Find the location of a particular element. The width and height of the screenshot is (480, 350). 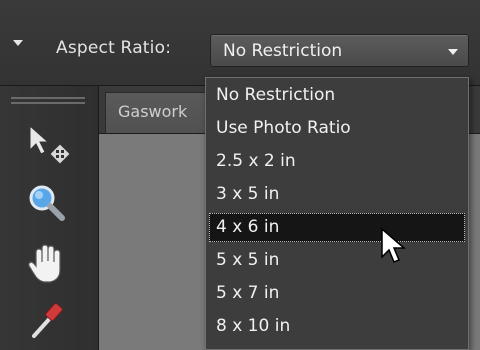

dropdown-item-no-restriction: No Restriction is located at coordinates (337, 95).